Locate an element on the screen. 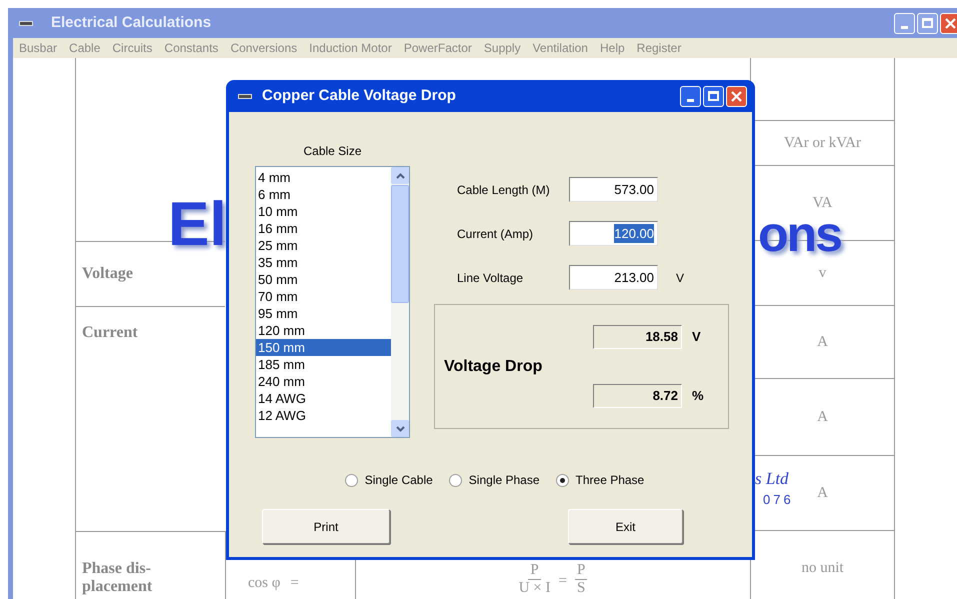  unit-cell-text: VAr or kVAr is located at coordinates (822, 143).